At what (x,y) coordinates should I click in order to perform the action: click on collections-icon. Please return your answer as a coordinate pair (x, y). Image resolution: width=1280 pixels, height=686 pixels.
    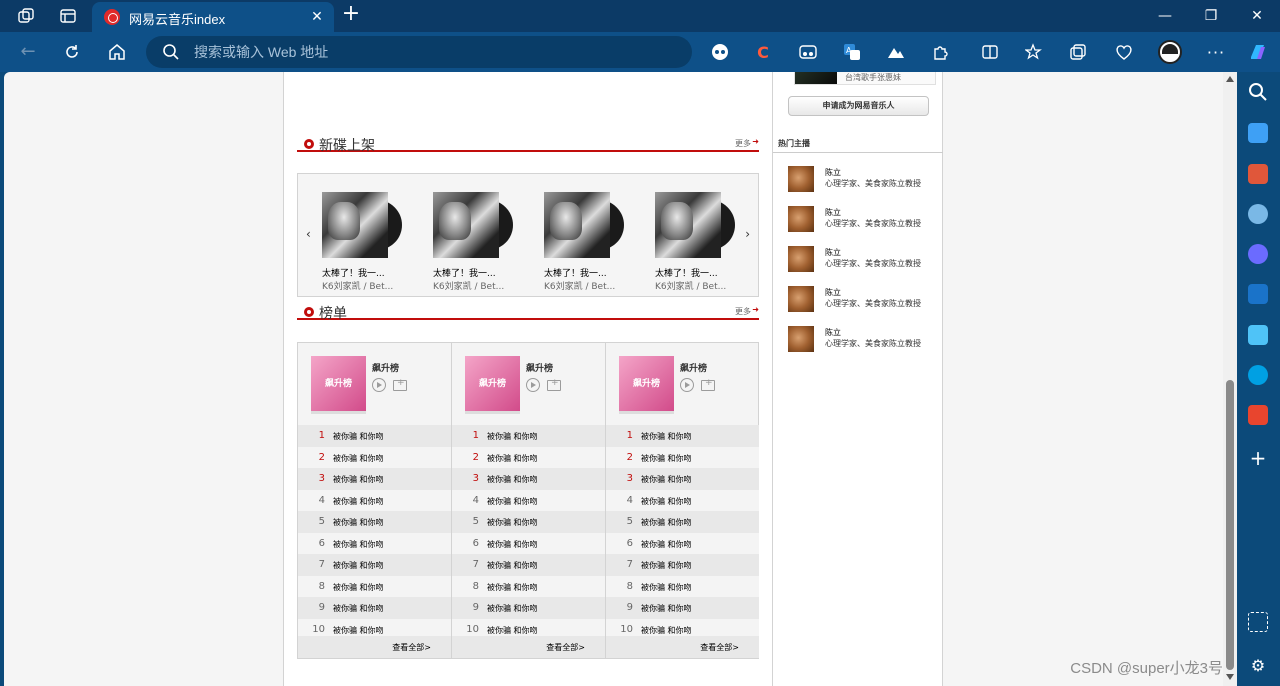
    Looking at the image, I should click on (1078, 52).